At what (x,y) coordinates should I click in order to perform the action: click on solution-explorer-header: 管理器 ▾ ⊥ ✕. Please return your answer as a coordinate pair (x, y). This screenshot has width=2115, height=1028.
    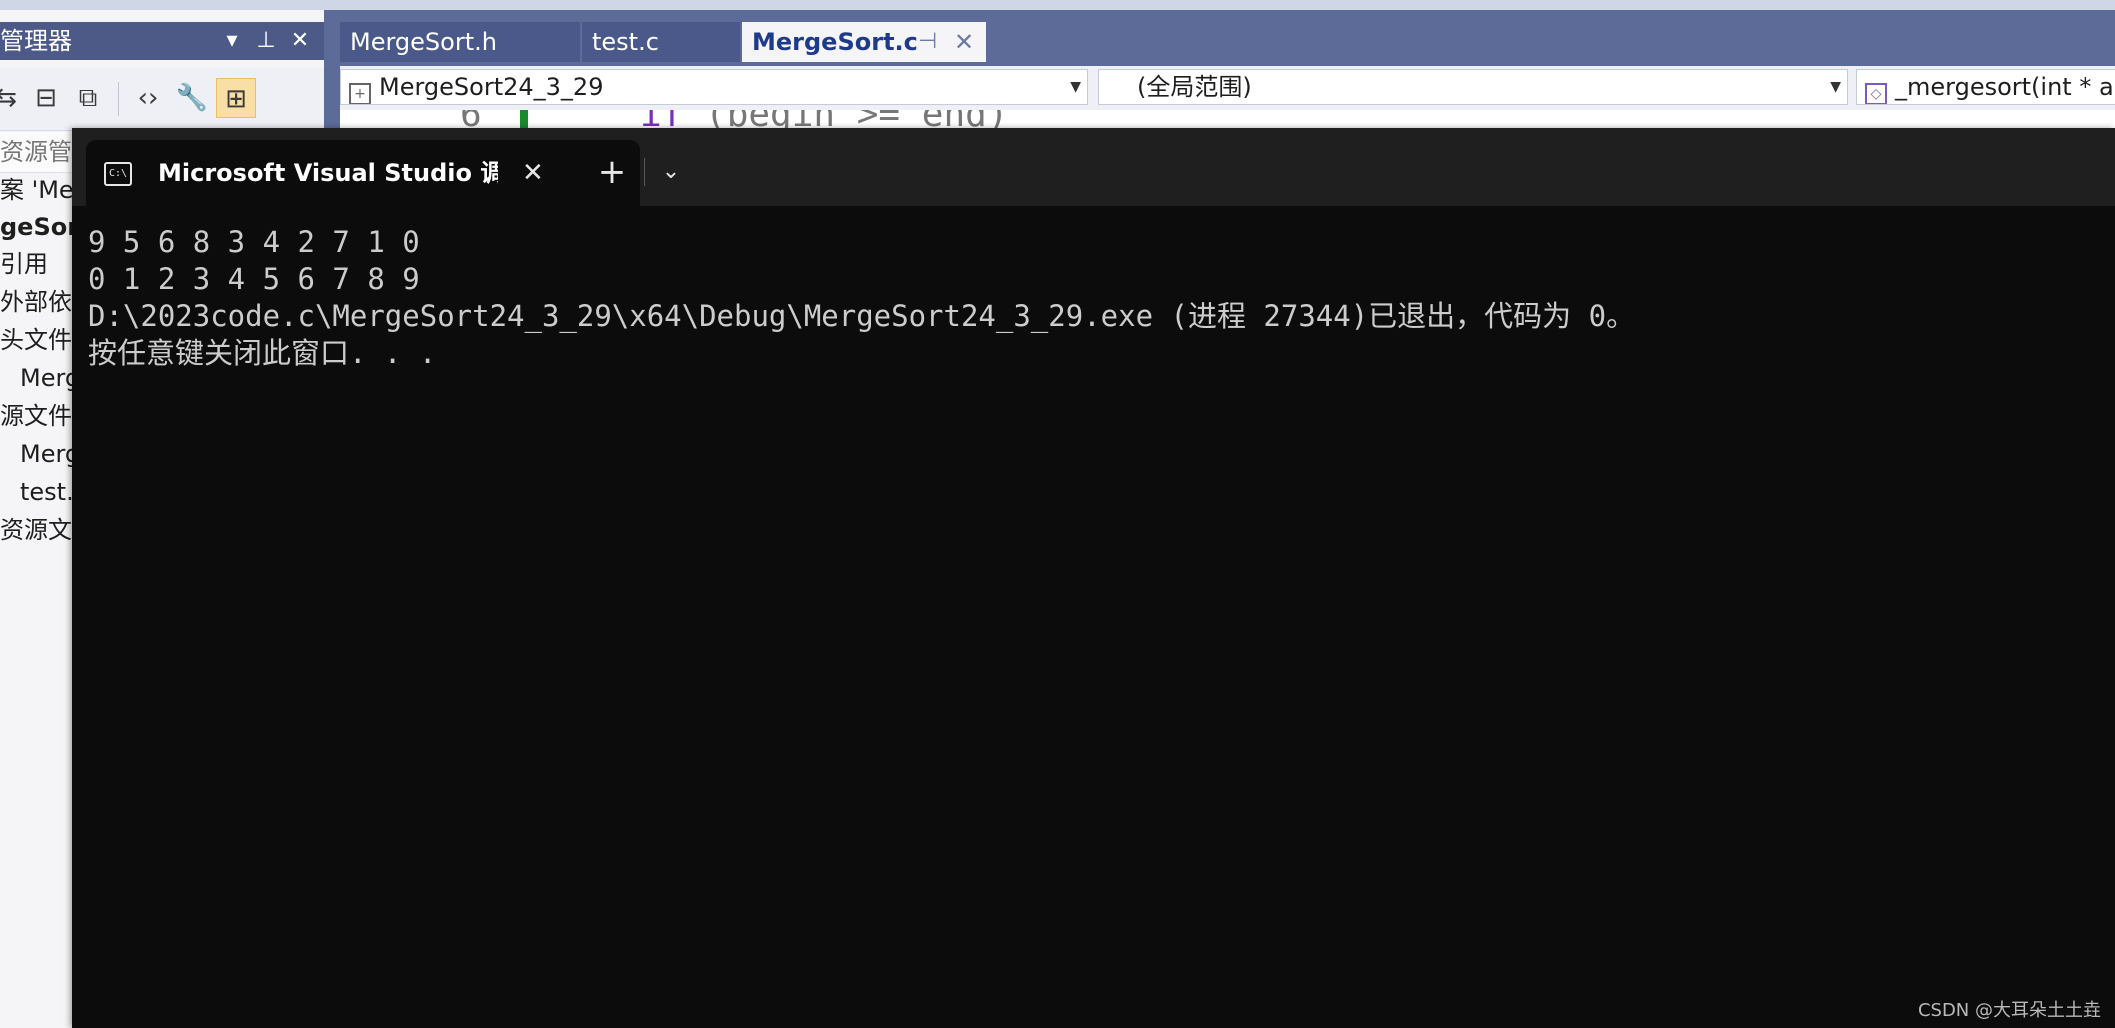
    Looking at the image, I should click on (162, 41).